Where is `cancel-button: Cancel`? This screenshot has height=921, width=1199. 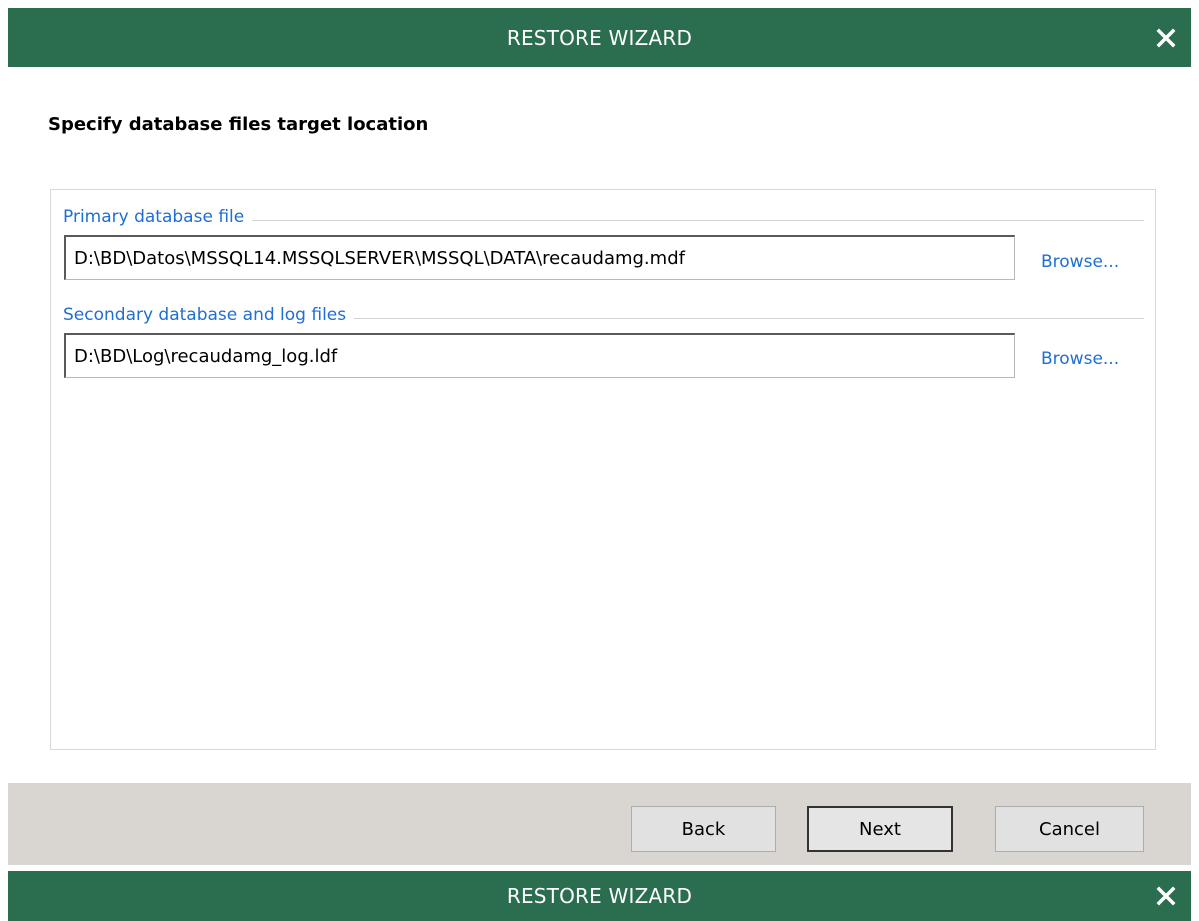
cancel-button: Cancel is located at coordinates (1069, 829).